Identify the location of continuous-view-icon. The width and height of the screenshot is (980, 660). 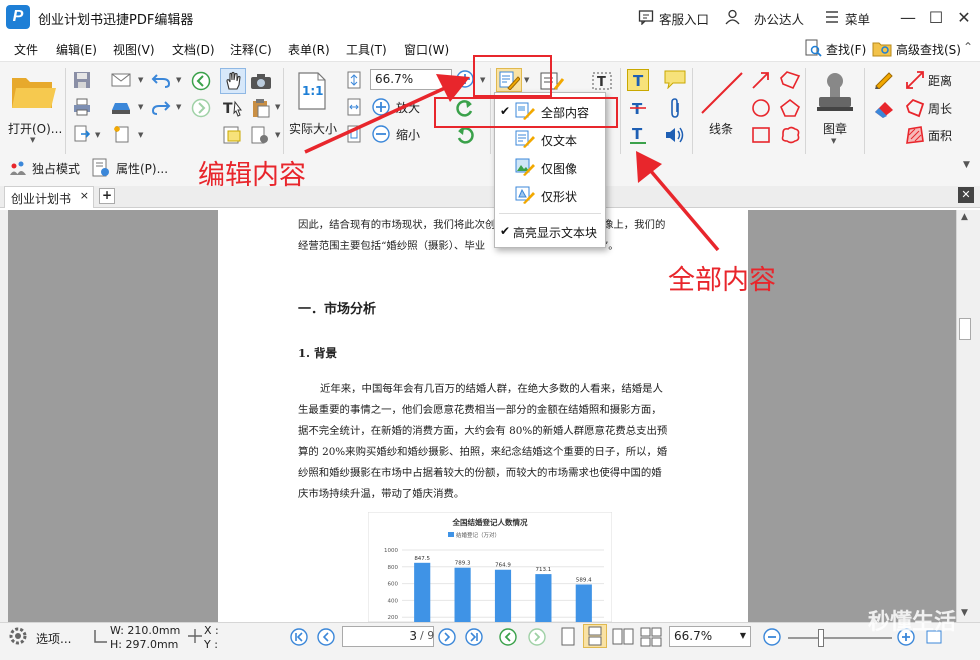
(595, 636).